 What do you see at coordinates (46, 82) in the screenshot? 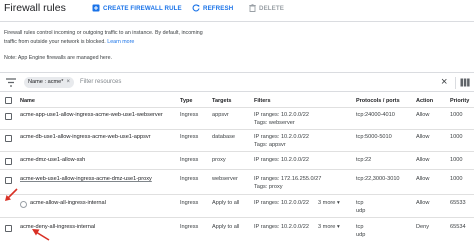
I see `filter-chip-label: Name : acme*` at bounding box center [46, 82].